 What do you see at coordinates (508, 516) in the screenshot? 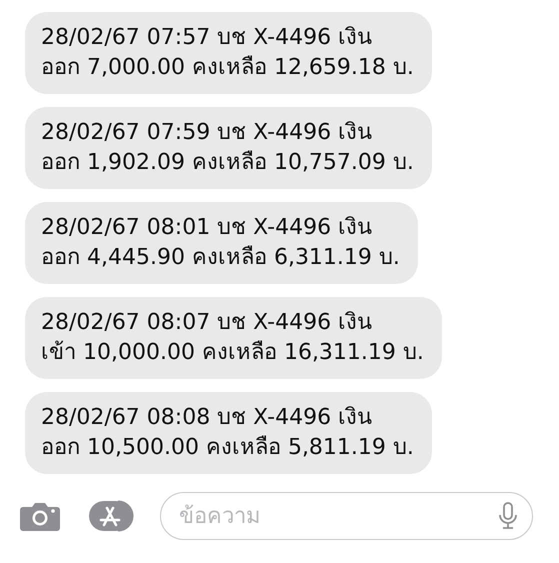
I see `microphone-icon` at bounding box center [508, 516].